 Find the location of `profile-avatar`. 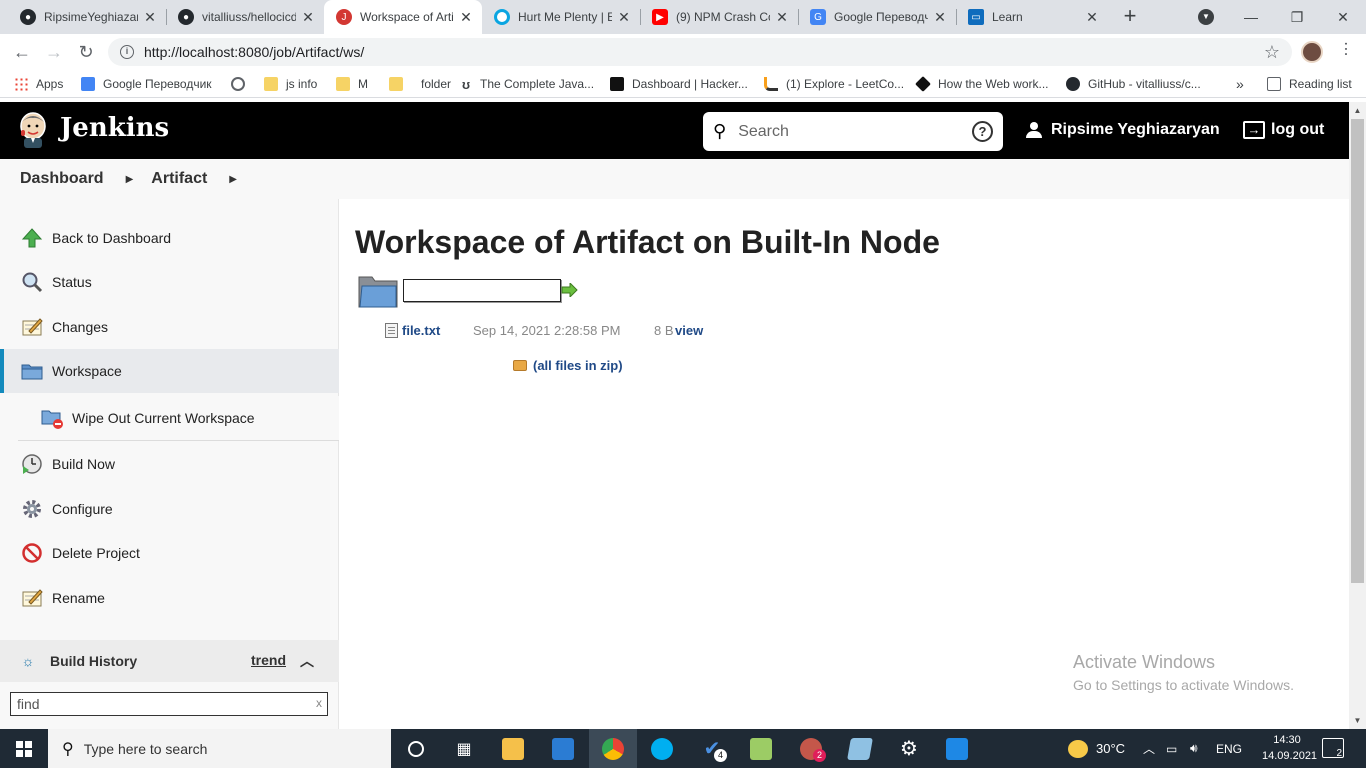

profile-avatar is located at coordinates (1312, 52).